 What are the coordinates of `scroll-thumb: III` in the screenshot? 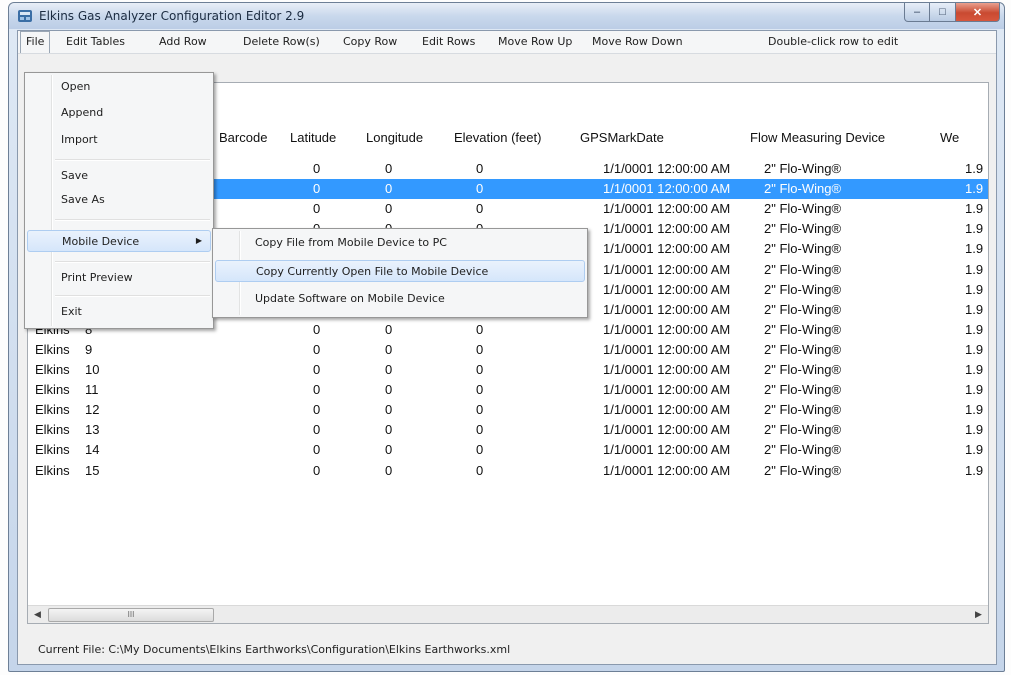 It's located at (131, 615).